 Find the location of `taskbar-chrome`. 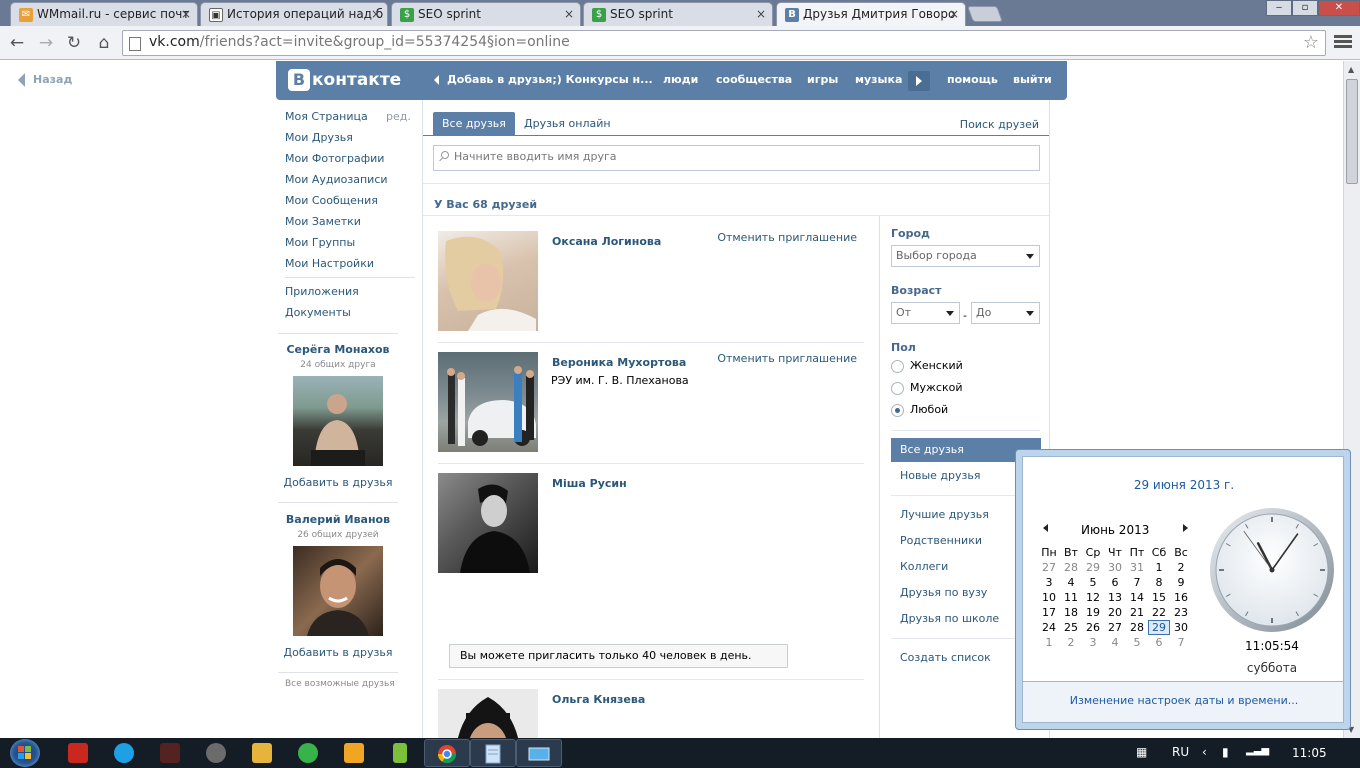

taskbar-chrome is located at coordinates (447, 753).